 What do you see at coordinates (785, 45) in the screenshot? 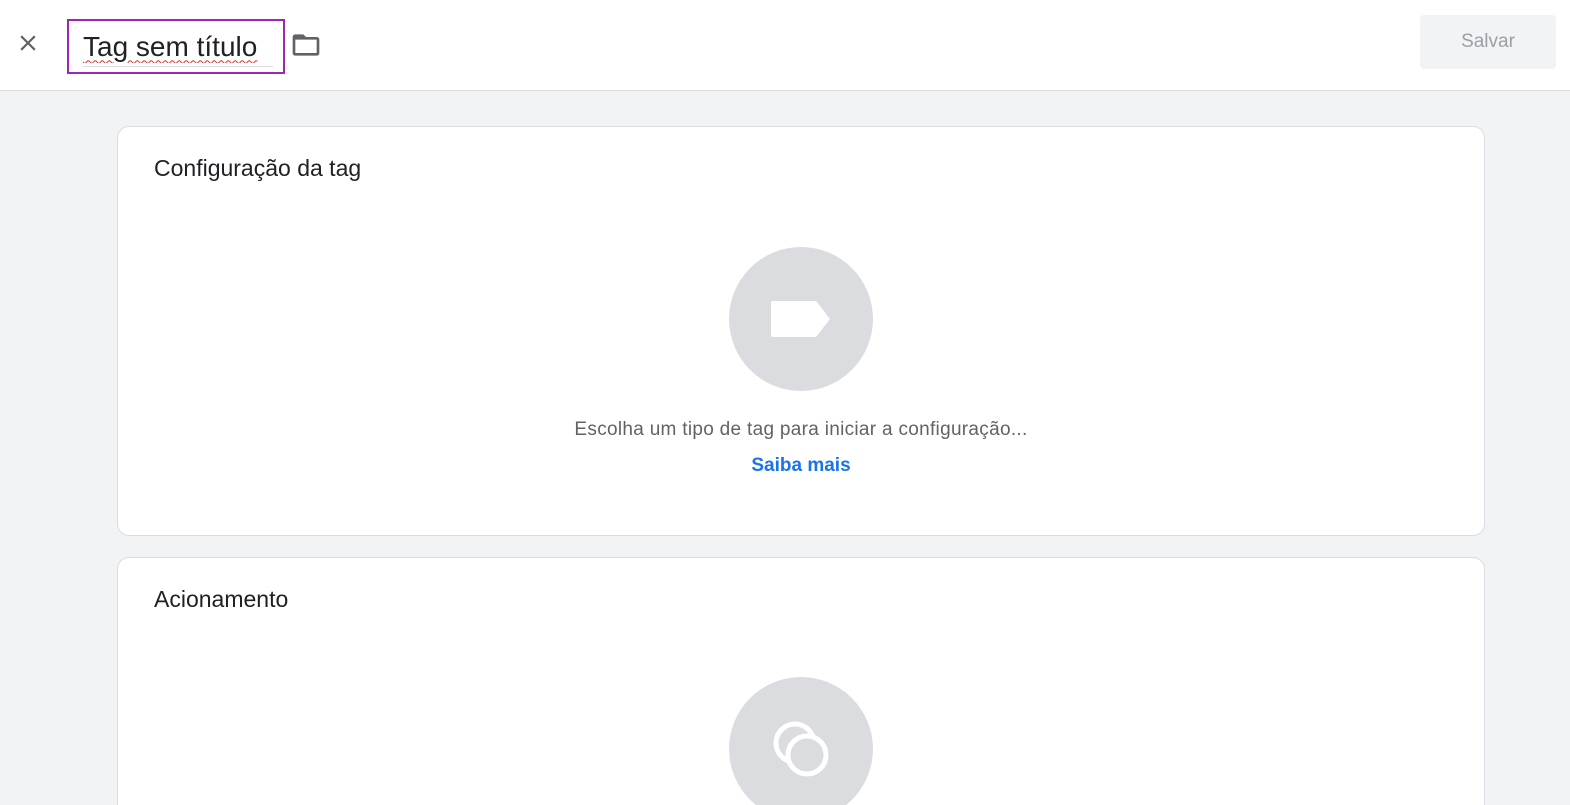
I see `top-bar: Salvar` at bounding box center [785, 45].